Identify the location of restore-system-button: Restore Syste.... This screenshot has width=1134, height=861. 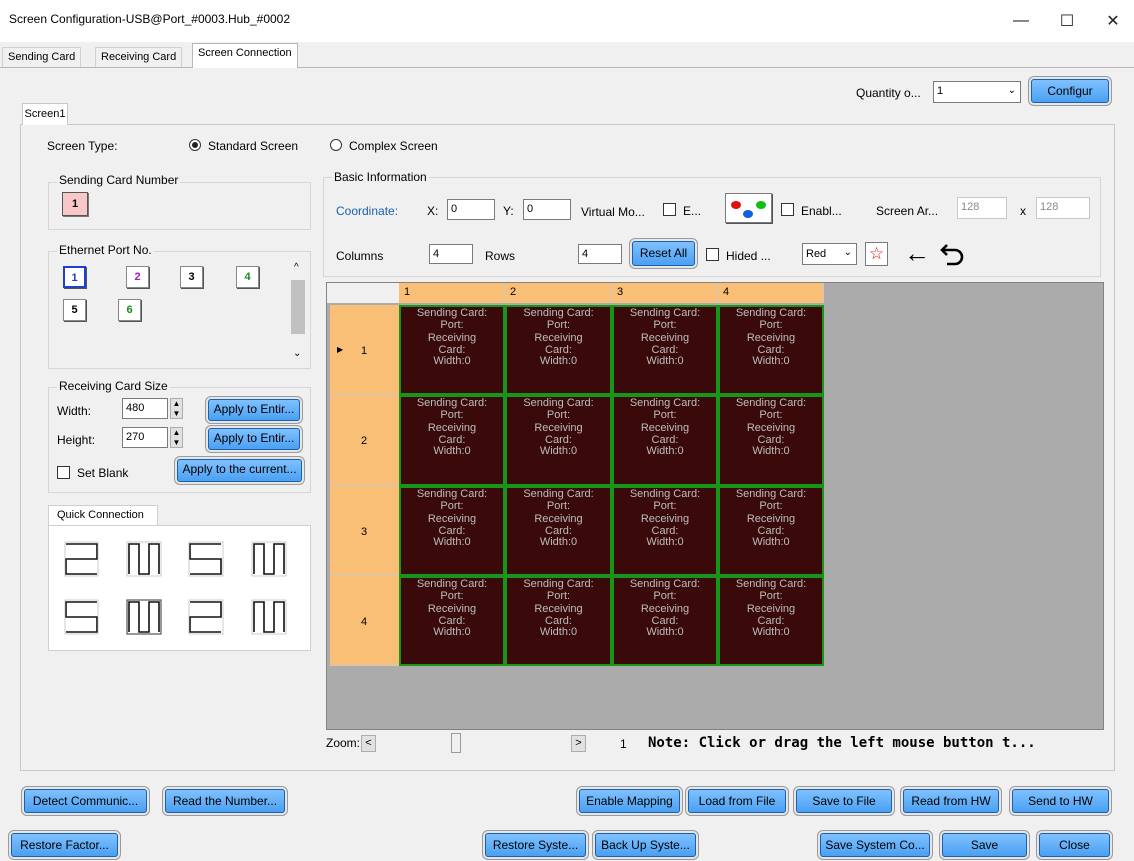
(535, 845).